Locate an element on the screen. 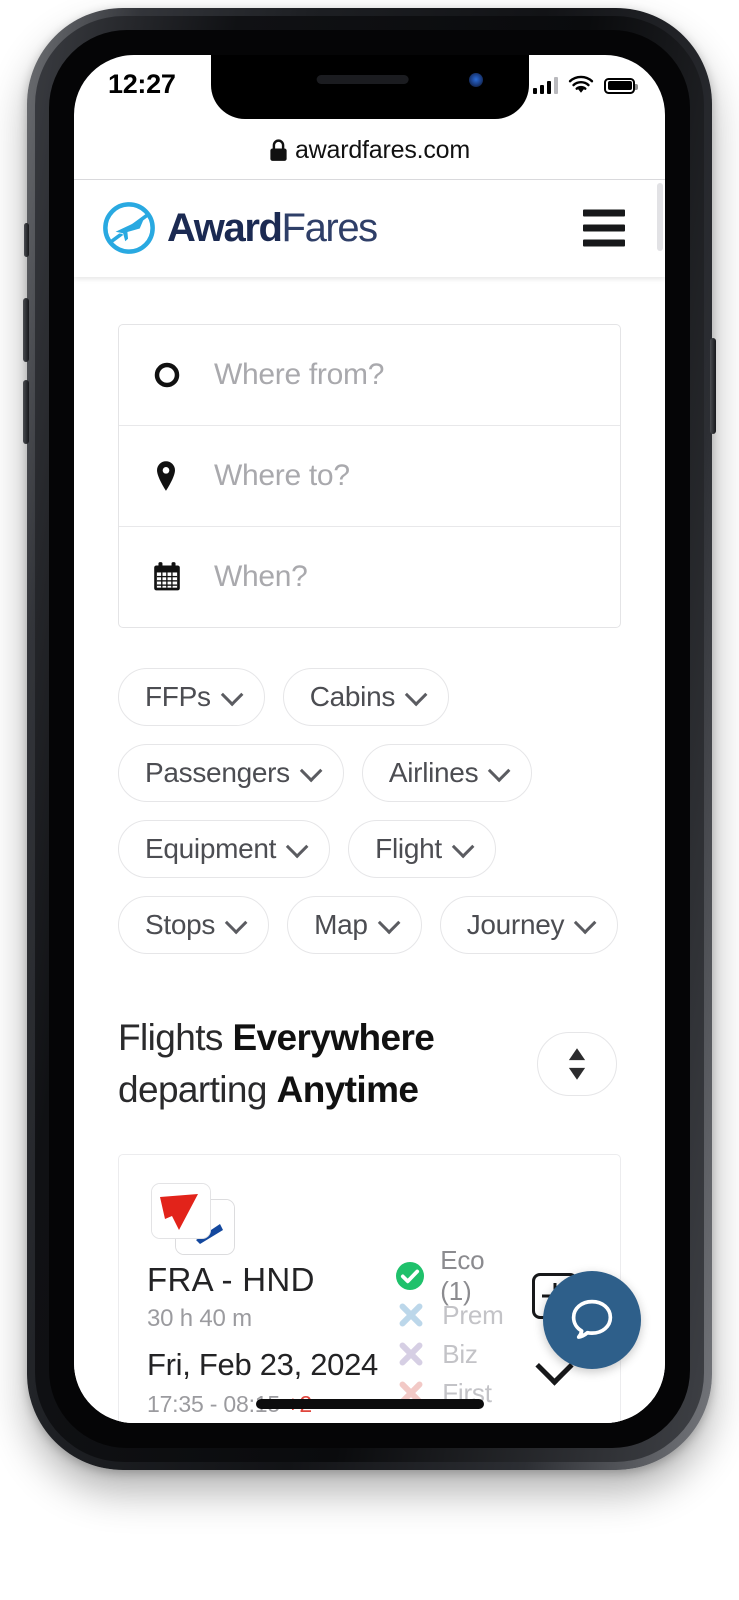  results-title-prefix: Flights is located at coordinates (175, 1037).